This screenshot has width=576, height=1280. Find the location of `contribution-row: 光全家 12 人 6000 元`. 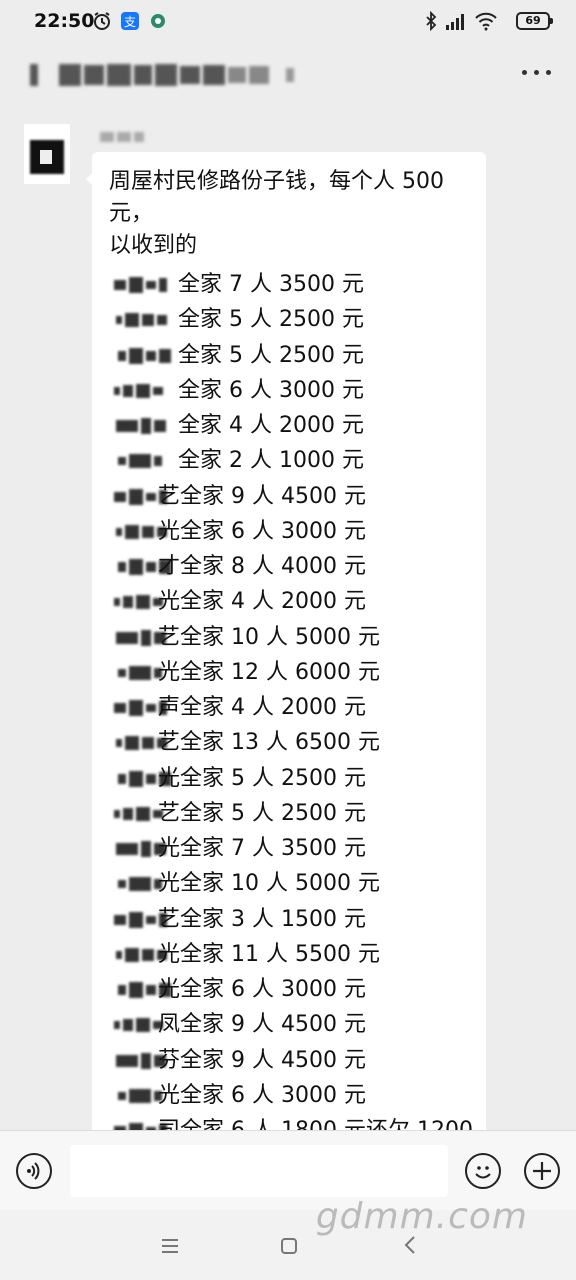

contribution-row: 光全家 12 人 6000 元 is located at coordinates (289, 673).